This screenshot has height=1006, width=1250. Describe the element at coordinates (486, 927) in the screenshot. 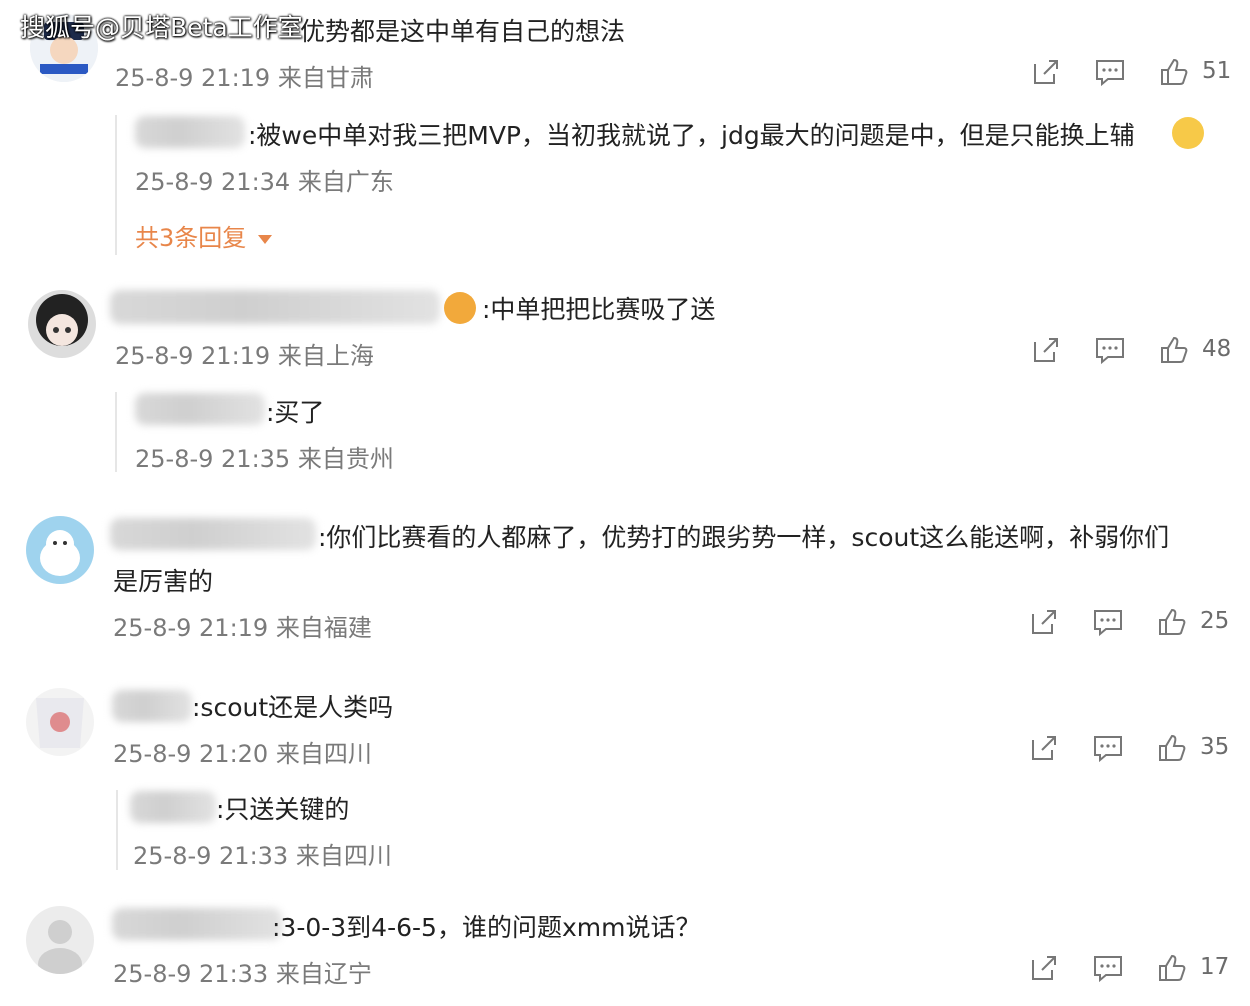

I see `comment-text: :3-0-3到4-6-5，谁的问题xmm说话？` at that location.